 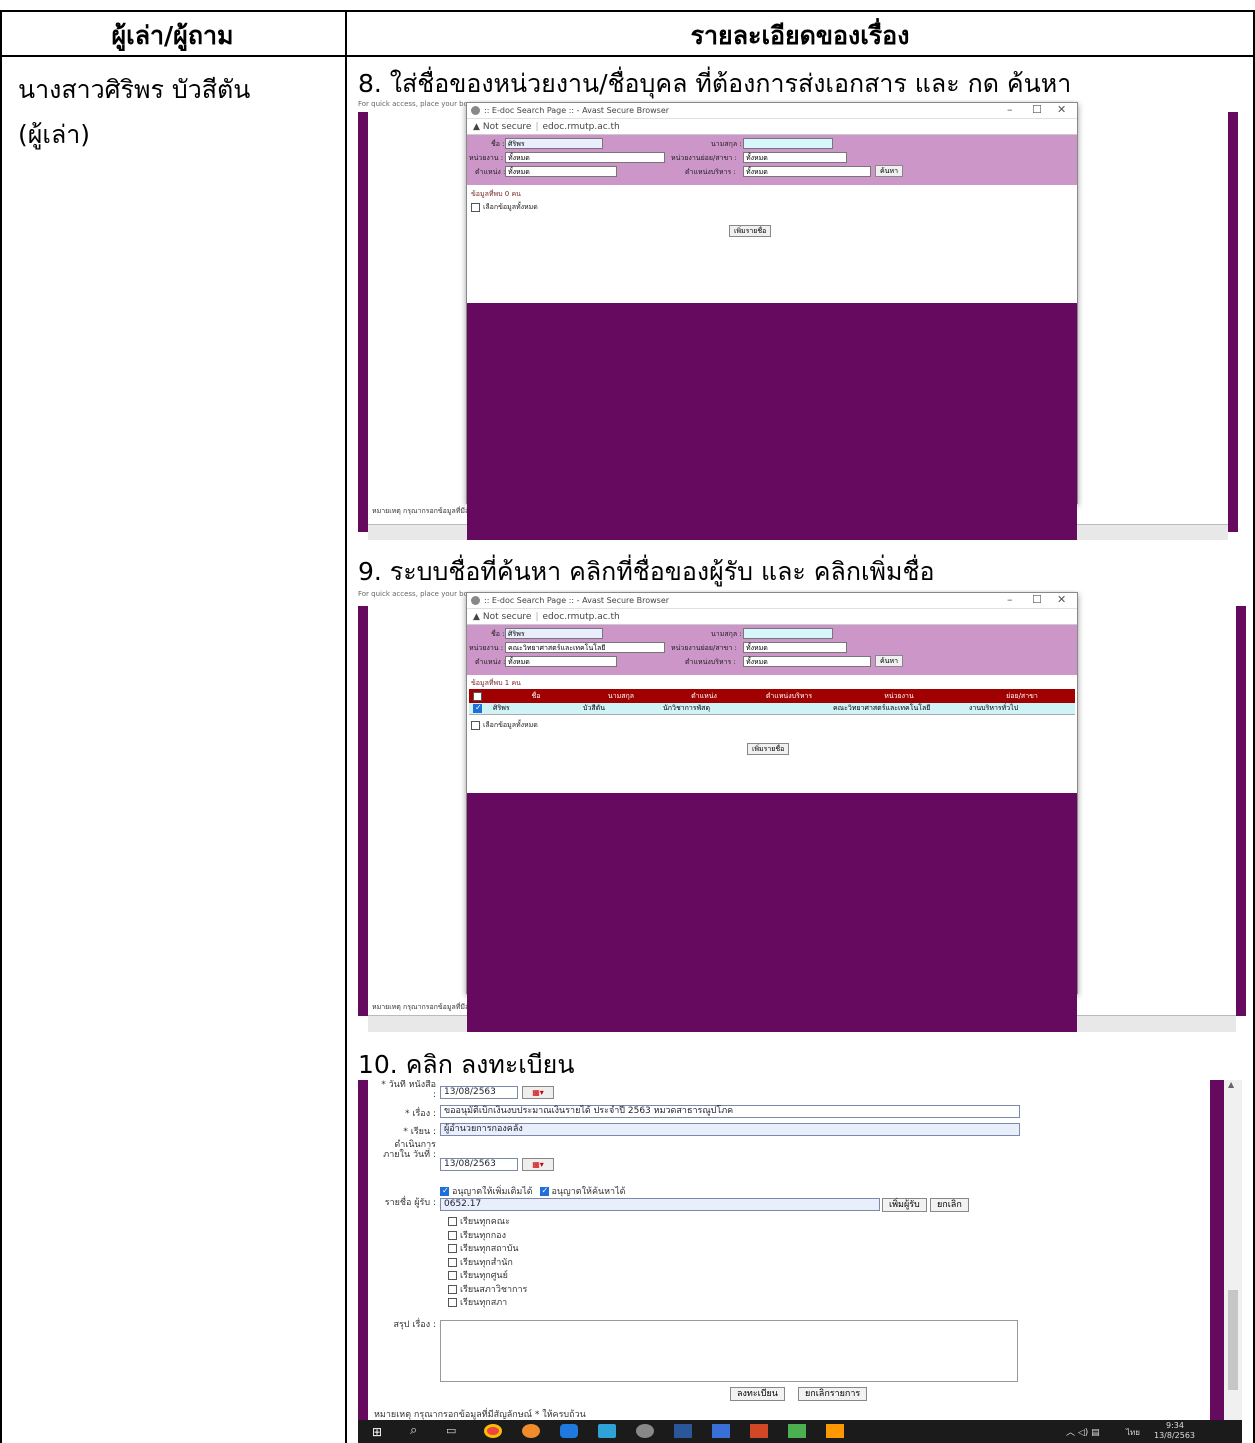 I want to click on scroll-up-arrow-icon: ▲, so click(x=1231, y=1084).